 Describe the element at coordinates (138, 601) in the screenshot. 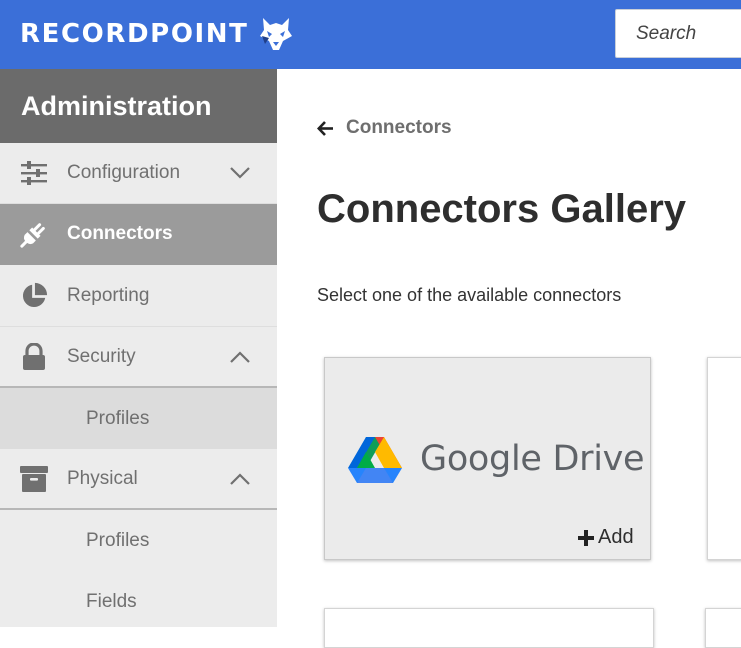

I see `sidebar-subitem-physical-fields: Fields` at that location.